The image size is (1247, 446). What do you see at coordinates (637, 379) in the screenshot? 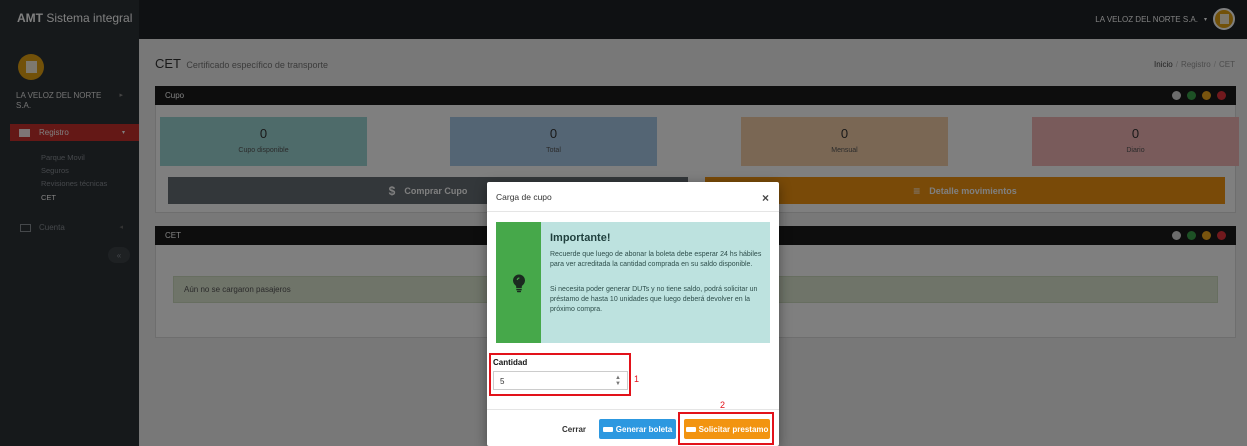
I see `annotation-number-1: 1` at bounding box center [637, 379].